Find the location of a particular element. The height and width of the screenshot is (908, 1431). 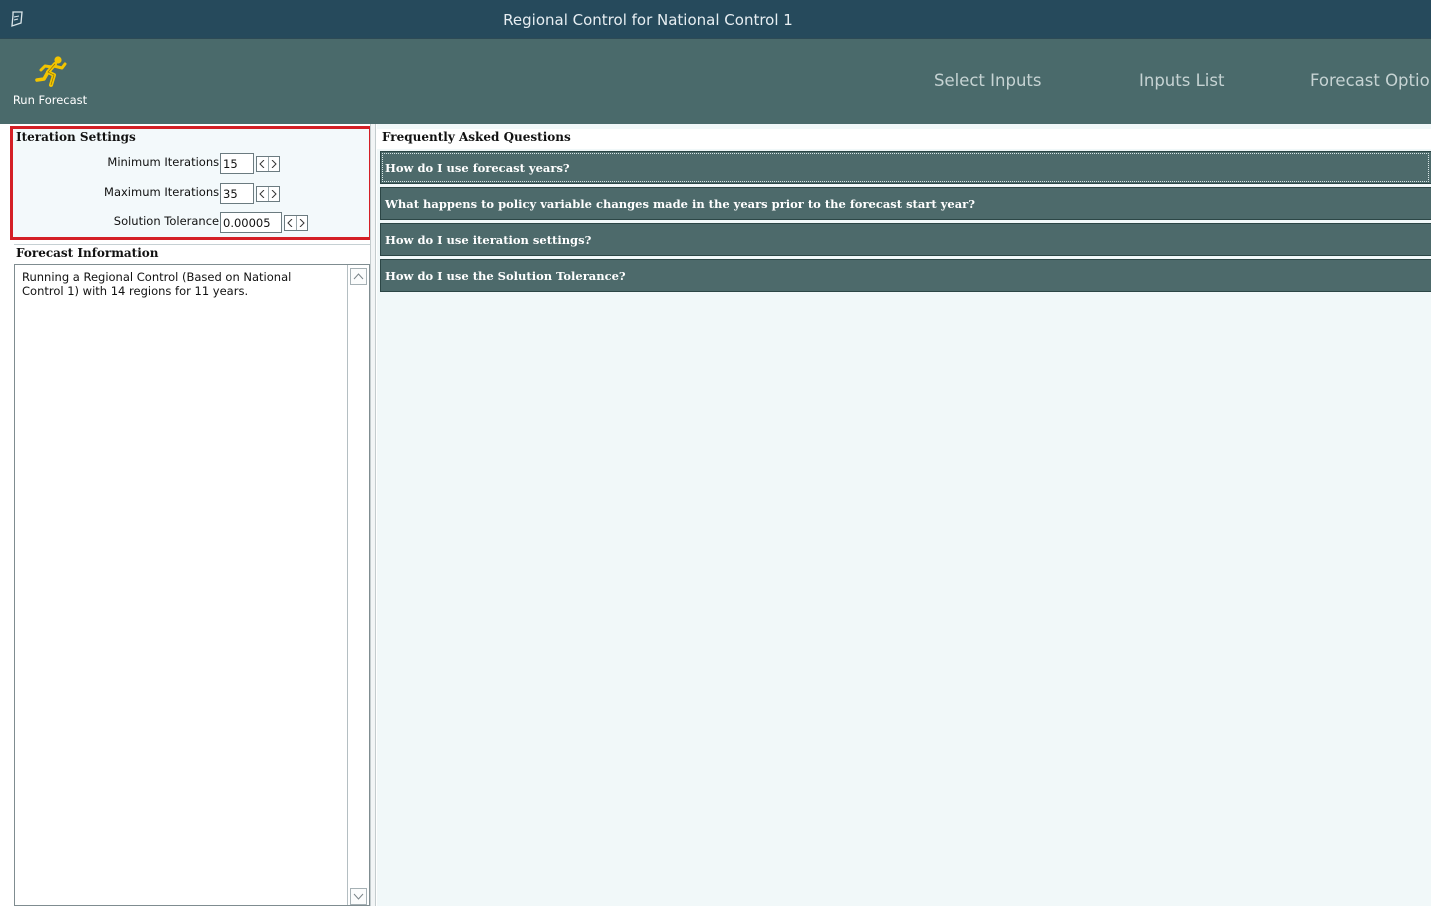

faq-item-solution-tolerance: How do I use the Solution Tolerance? is located at coordinates (905, 275).